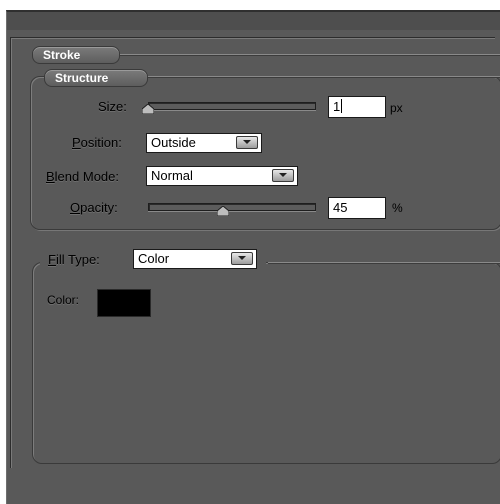  What do you see at coordinates (74, 259) in the screenshot?
I see `fill-type-label: Fill Type:` at bounding box center [74, 259].